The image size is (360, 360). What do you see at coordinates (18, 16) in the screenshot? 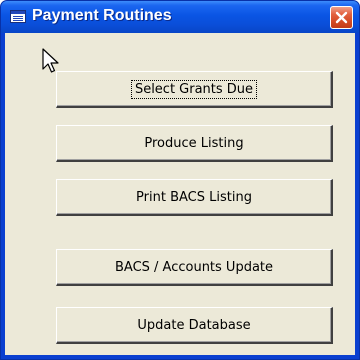
I see `form-window-icon` at bounding box center [18, 16].